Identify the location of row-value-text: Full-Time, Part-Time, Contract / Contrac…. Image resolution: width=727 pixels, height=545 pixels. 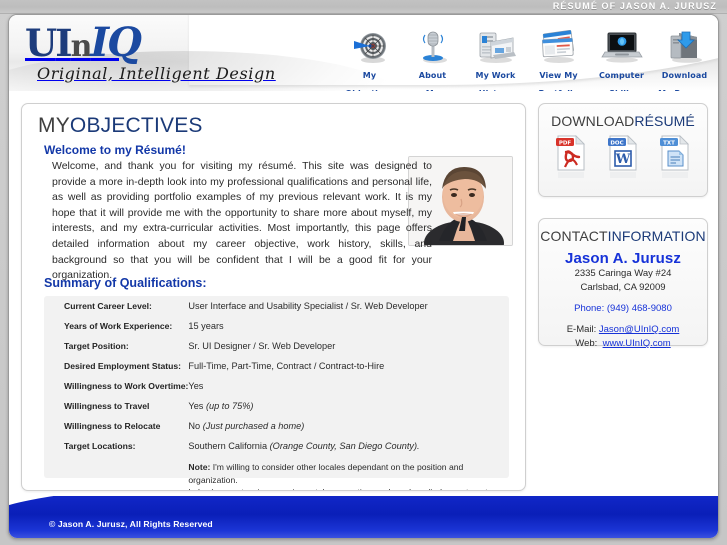
(286, 366).